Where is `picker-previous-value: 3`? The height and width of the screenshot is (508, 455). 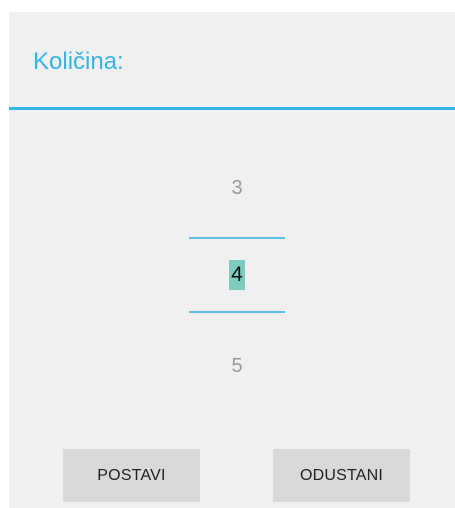 picker-previous-value: 3 is located at coordinates (237, 188).